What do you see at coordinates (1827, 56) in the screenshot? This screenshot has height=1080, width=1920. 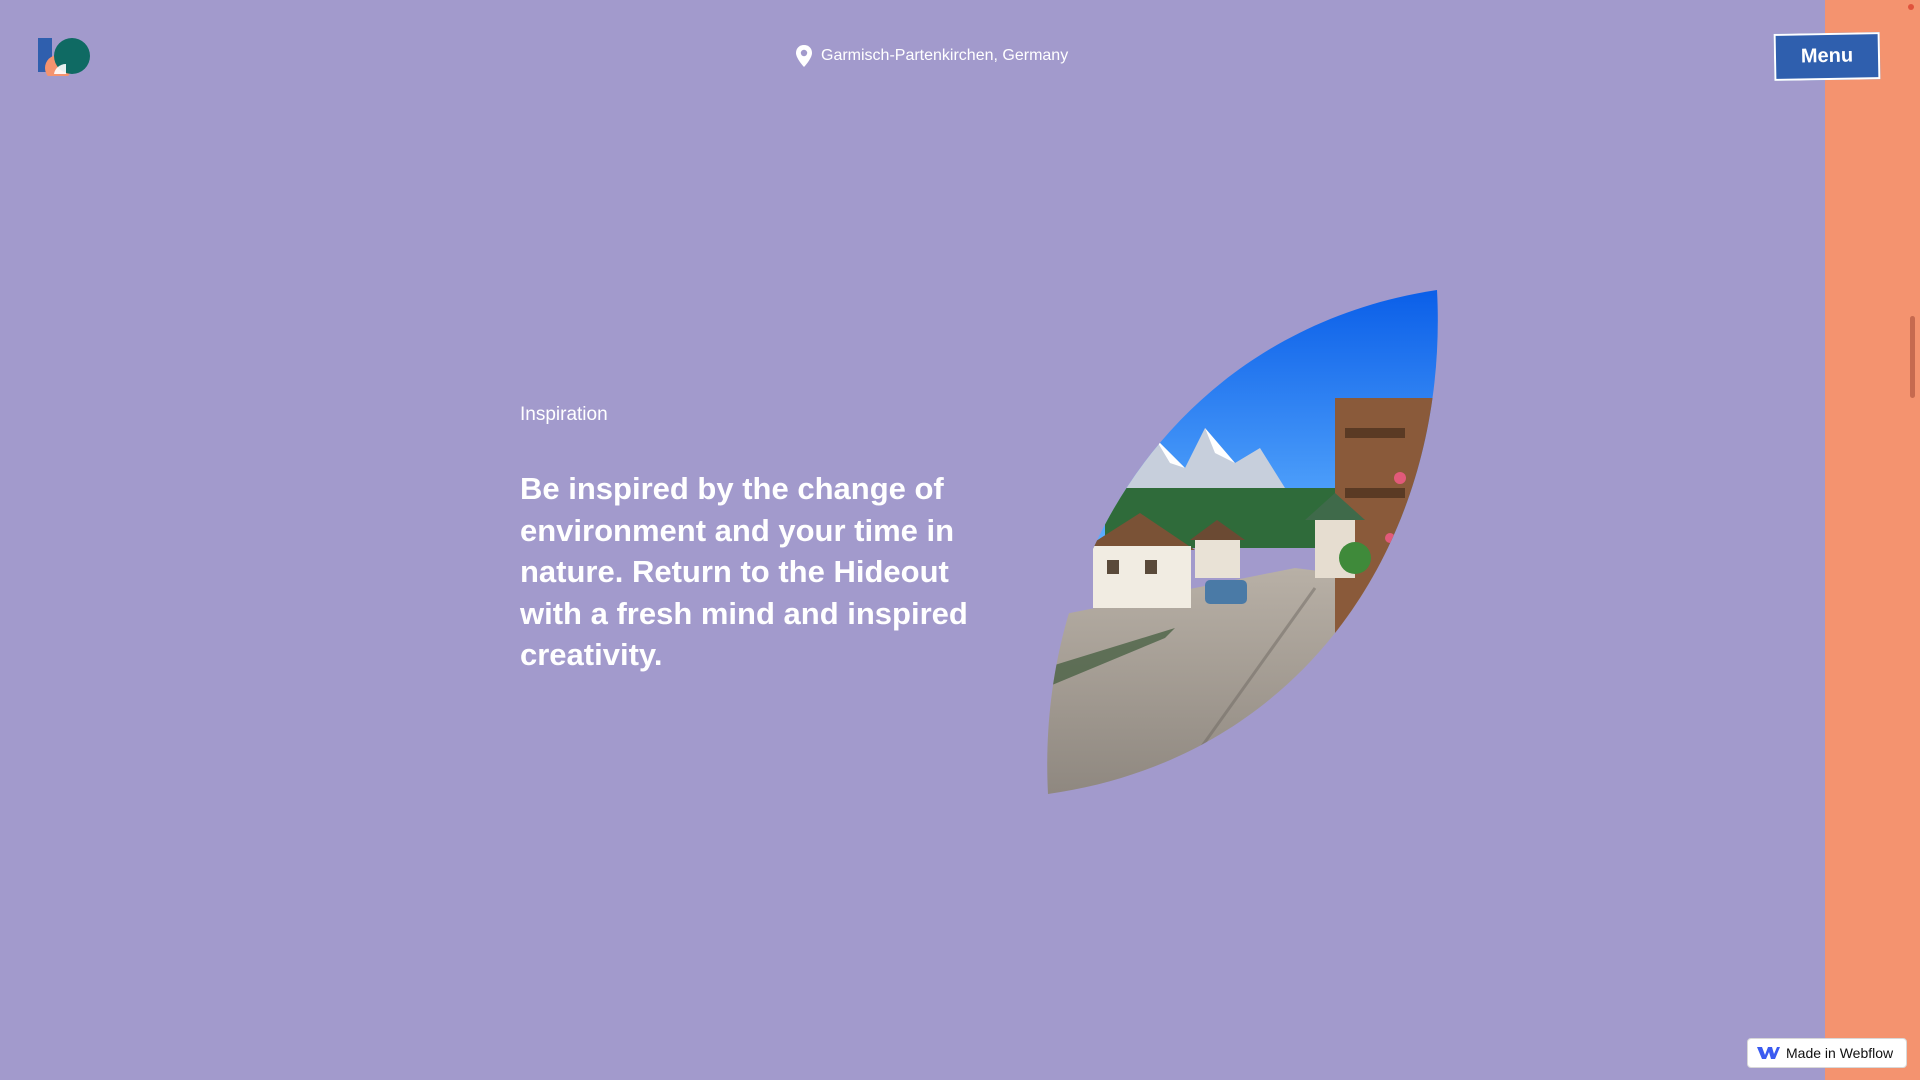 I see `menu-button: Menu` at bounding box center [1827, 56].